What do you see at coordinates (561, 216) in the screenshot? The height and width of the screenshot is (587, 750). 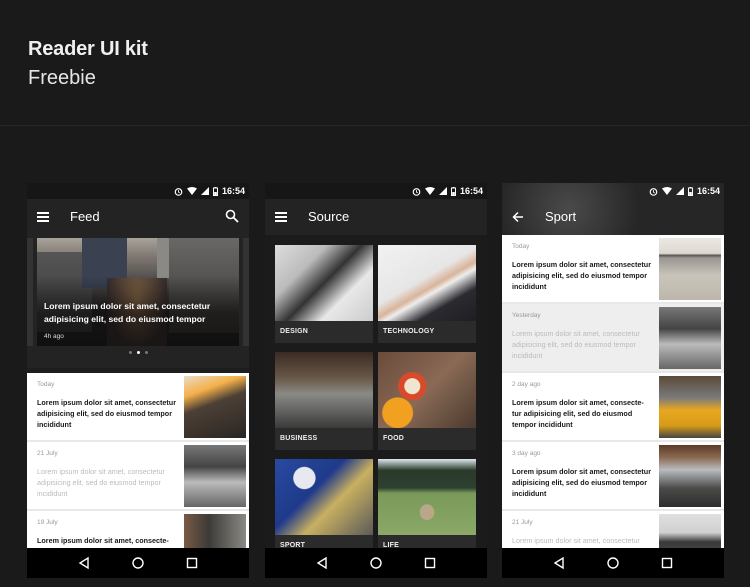 I see `screen-title: Sport` at bounding box center [561, 216].